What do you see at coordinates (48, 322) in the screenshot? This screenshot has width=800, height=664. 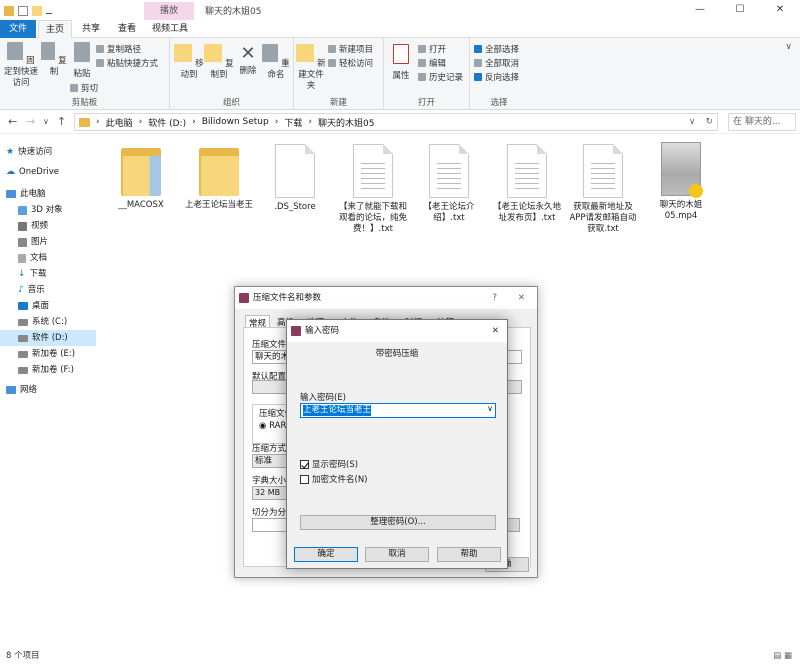 I see `sidebar-item-drive-c: 系统 (C:)` at bounding box center [48, 322].